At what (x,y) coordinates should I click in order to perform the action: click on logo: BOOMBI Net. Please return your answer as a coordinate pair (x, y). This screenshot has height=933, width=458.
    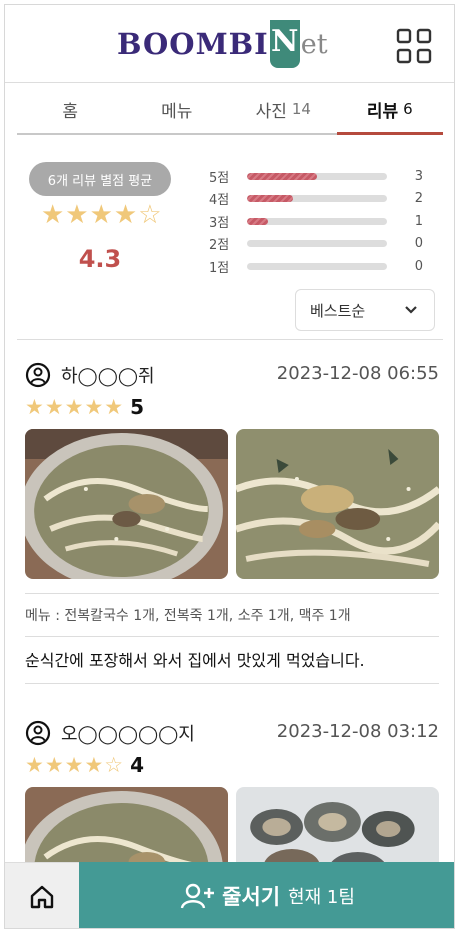
    Looking at the image, I should click on (222, 44).